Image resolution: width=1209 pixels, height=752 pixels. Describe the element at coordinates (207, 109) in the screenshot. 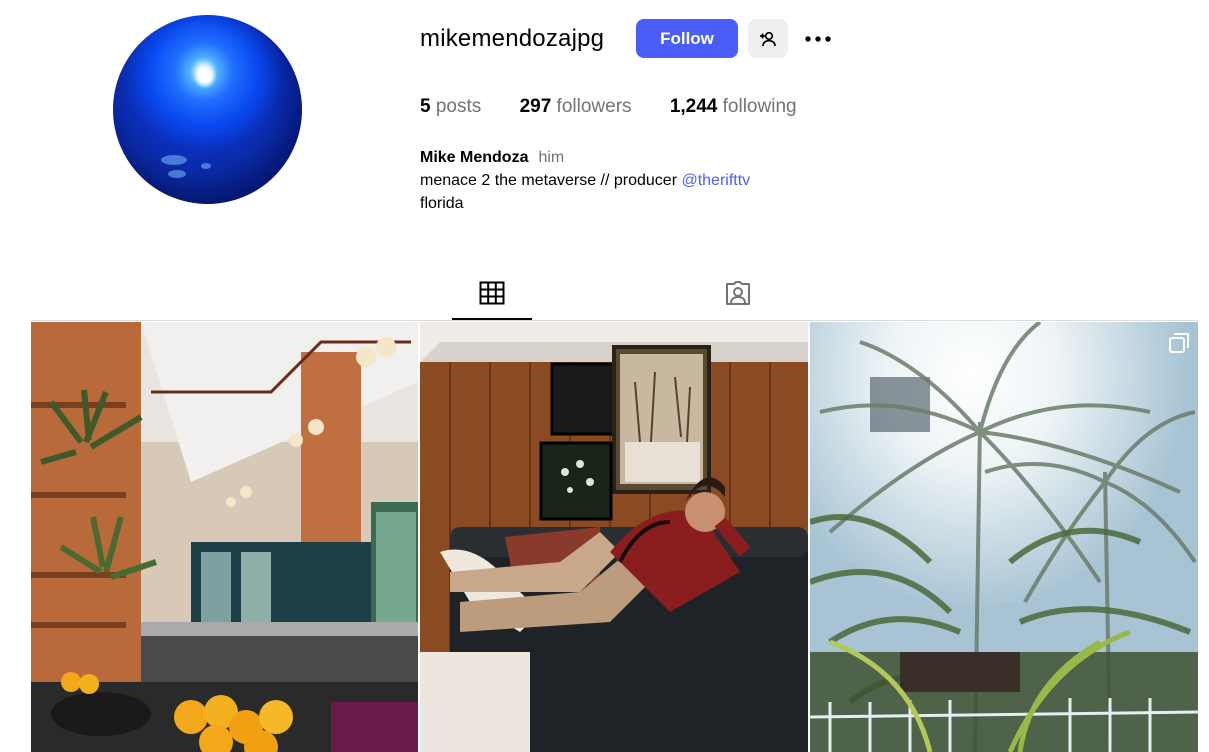

I see `profile-avatar` at that location.